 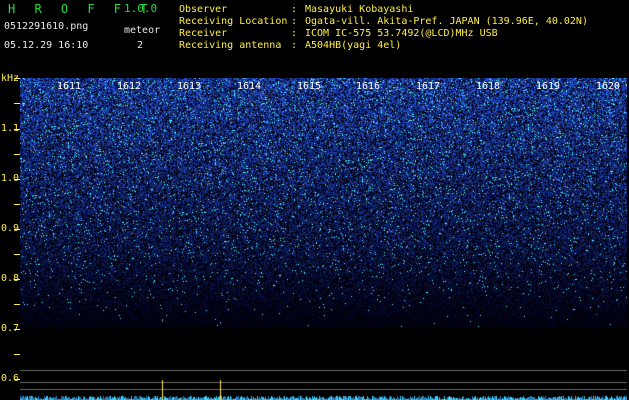 I want to click on location-label: Receiving Location, so click(x=233, y=21).